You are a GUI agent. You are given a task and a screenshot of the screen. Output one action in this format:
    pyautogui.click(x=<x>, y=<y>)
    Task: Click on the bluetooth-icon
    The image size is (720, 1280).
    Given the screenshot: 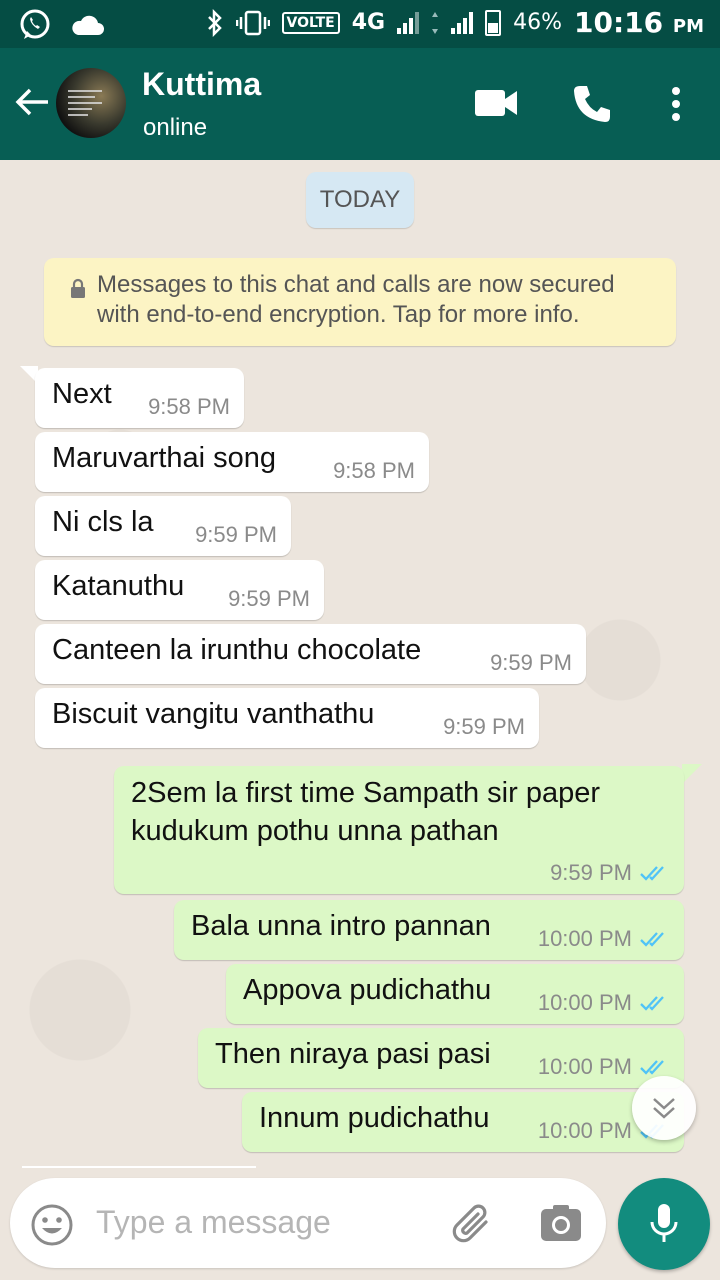 What is the action you would take?
    pyautogui.click(x=214, y=22)
    